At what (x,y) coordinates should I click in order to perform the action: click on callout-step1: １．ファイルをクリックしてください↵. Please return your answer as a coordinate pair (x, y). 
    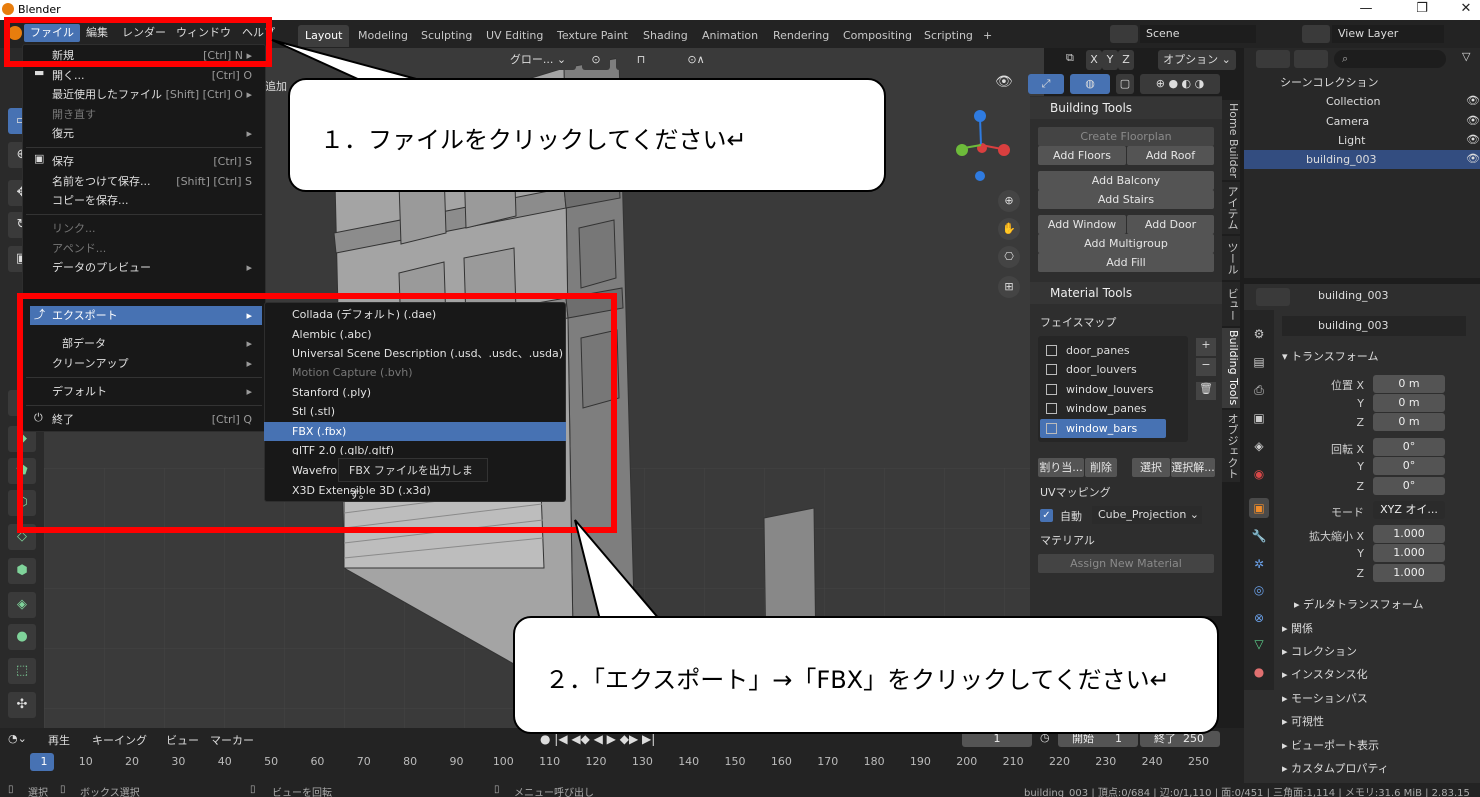
    Looking at the image, I should click on (587, 135).